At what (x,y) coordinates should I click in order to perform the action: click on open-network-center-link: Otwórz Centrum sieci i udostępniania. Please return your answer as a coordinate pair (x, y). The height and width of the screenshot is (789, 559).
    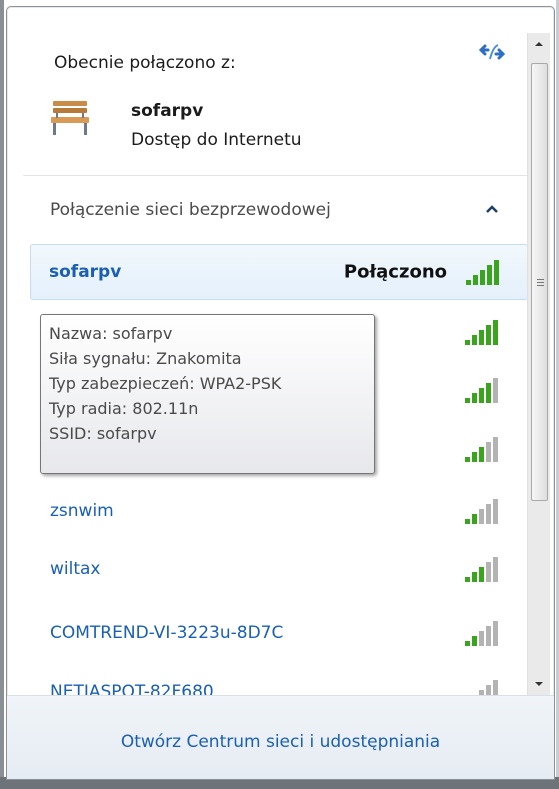
    Looking at the image, I should click on (280, 742).